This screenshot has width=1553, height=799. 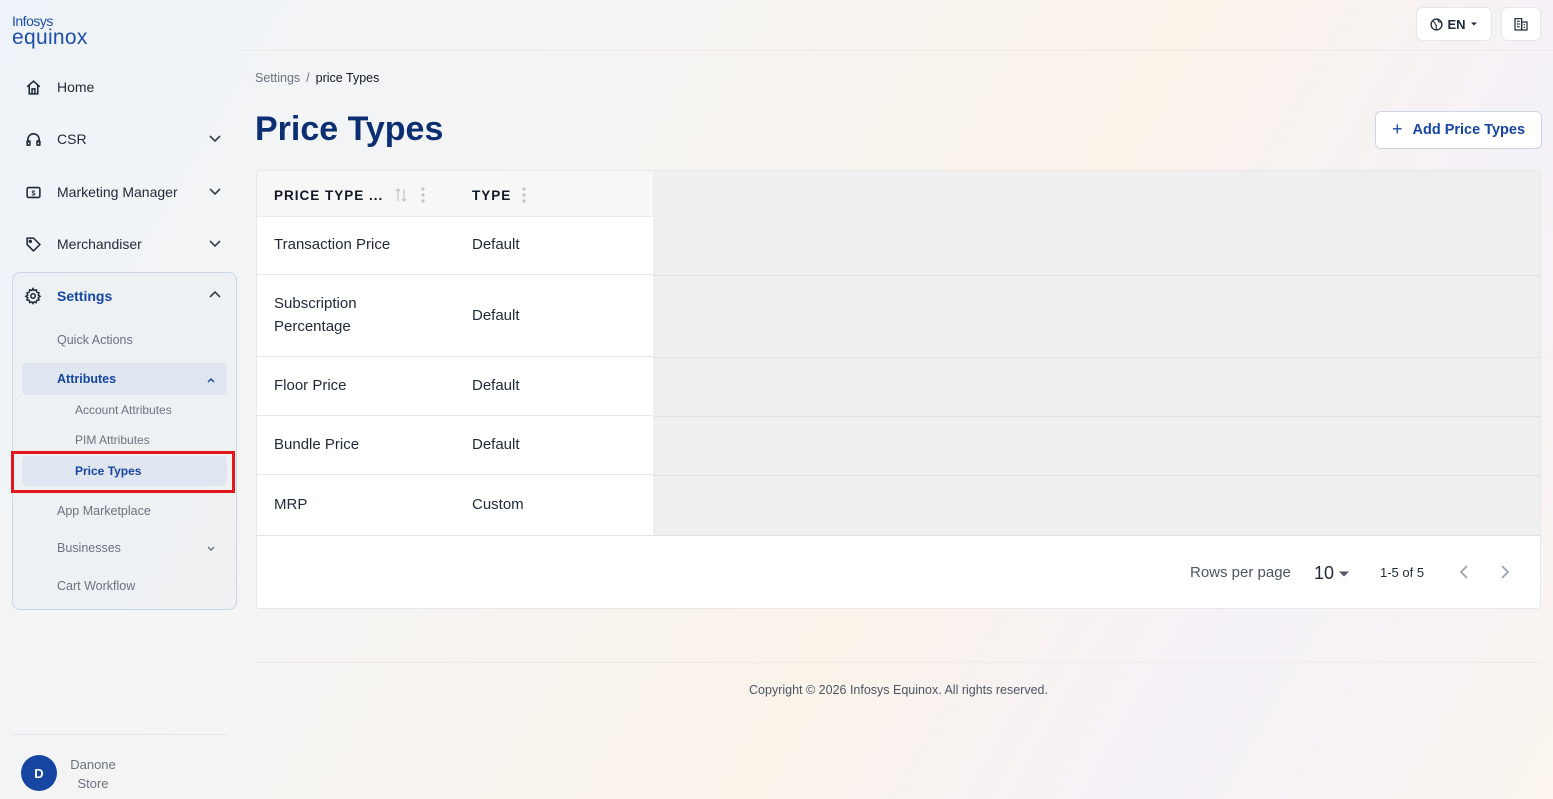 I want to click on table-row: Subscription Percentage Default, so click(x=455, y=316).